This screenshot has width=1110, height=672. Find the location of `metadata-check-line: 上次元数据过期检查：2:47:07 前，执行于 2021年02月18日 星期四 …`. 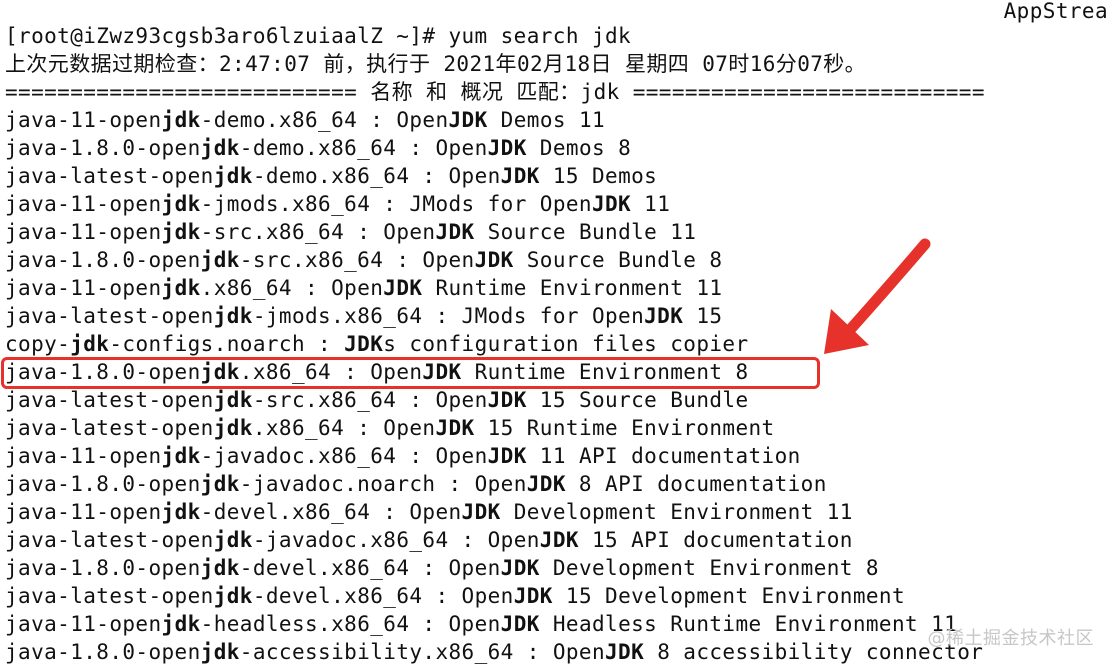

metadata-check-line: 上次元数据过期检查：2:47:07 前，执行于 2021年02月18日 星期四 … is located at coordinates (436, 64).